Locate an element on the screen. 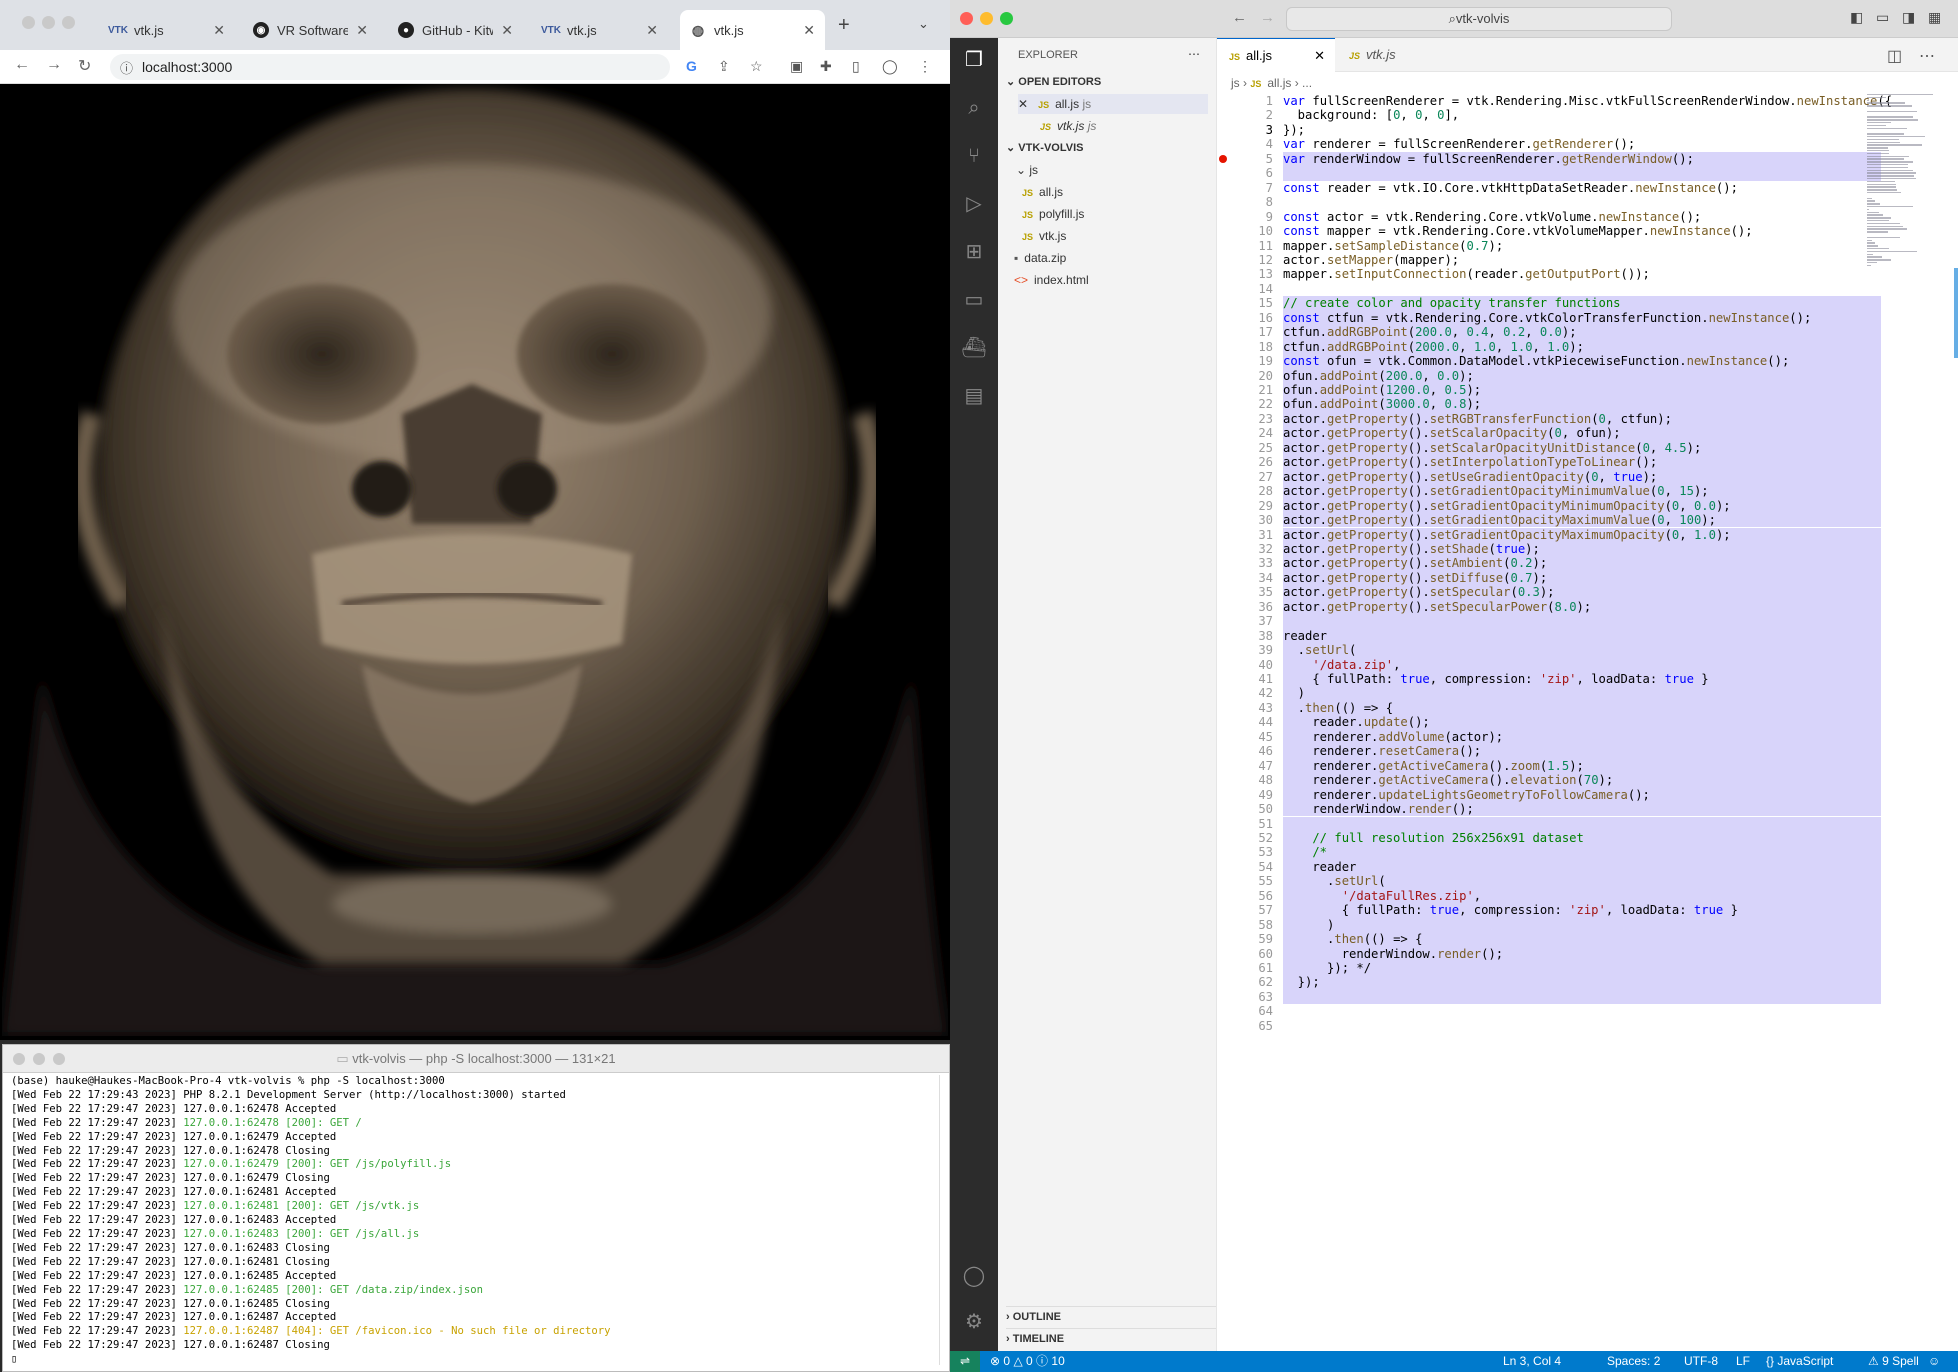 This screenshot has width=1958, height=1372. file-item: JS vtk.js is located at coordinates (1044, 236).